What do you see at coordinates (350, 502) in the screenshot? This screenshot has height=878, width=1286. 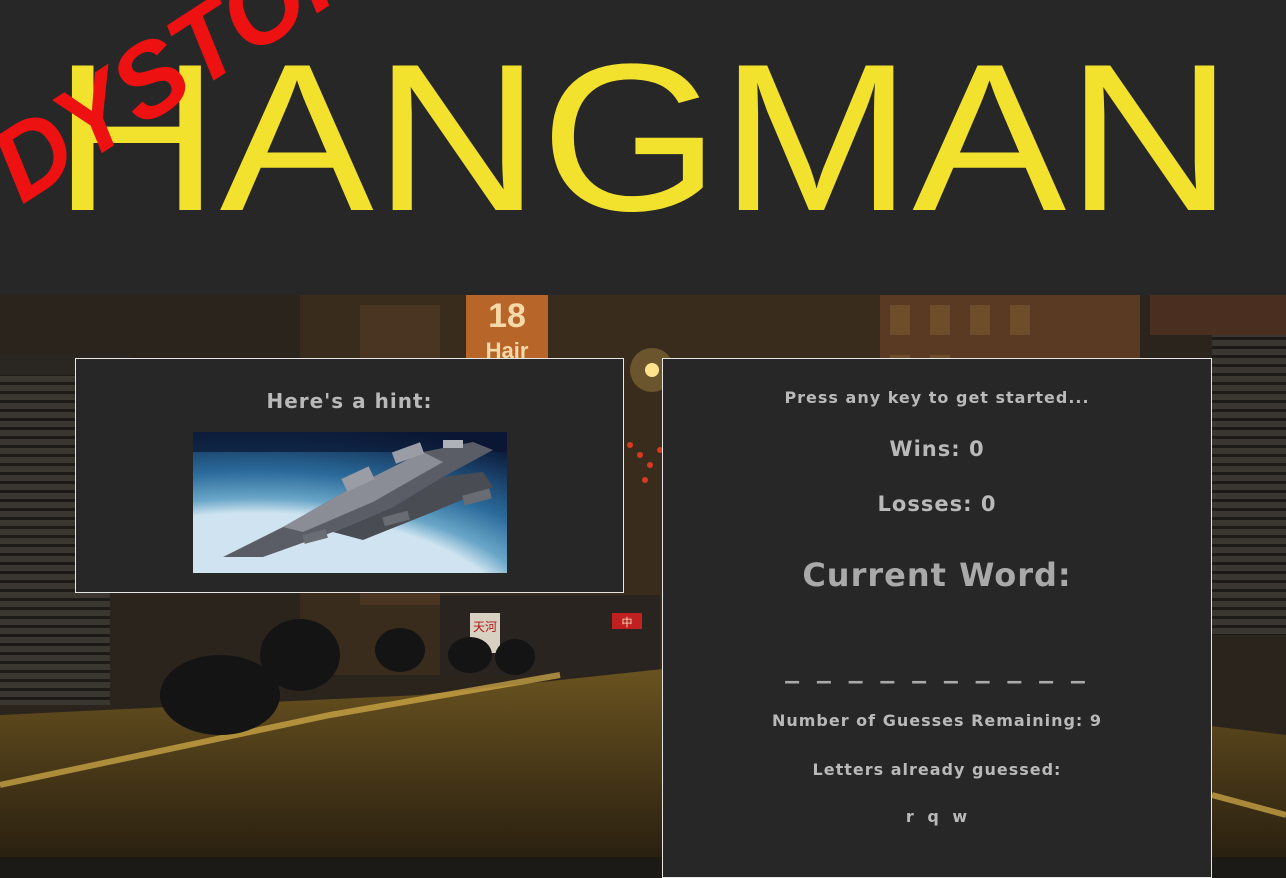 I see `hint-image` at bounding box center [350, 502].